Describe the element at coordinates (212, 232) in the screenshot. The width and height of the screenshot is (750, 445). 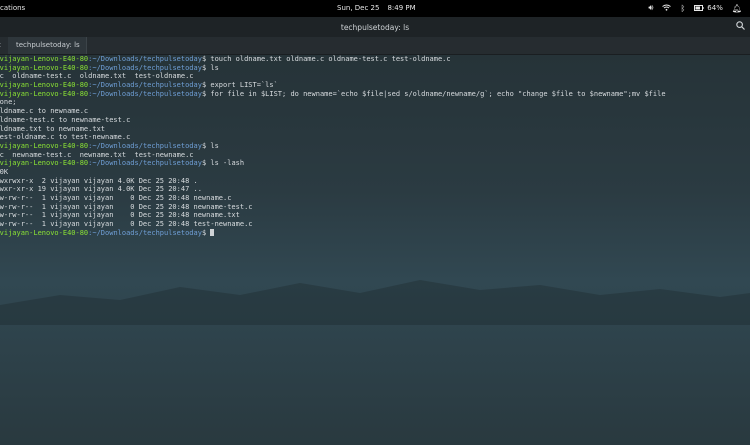
I see `cursor` at that location.